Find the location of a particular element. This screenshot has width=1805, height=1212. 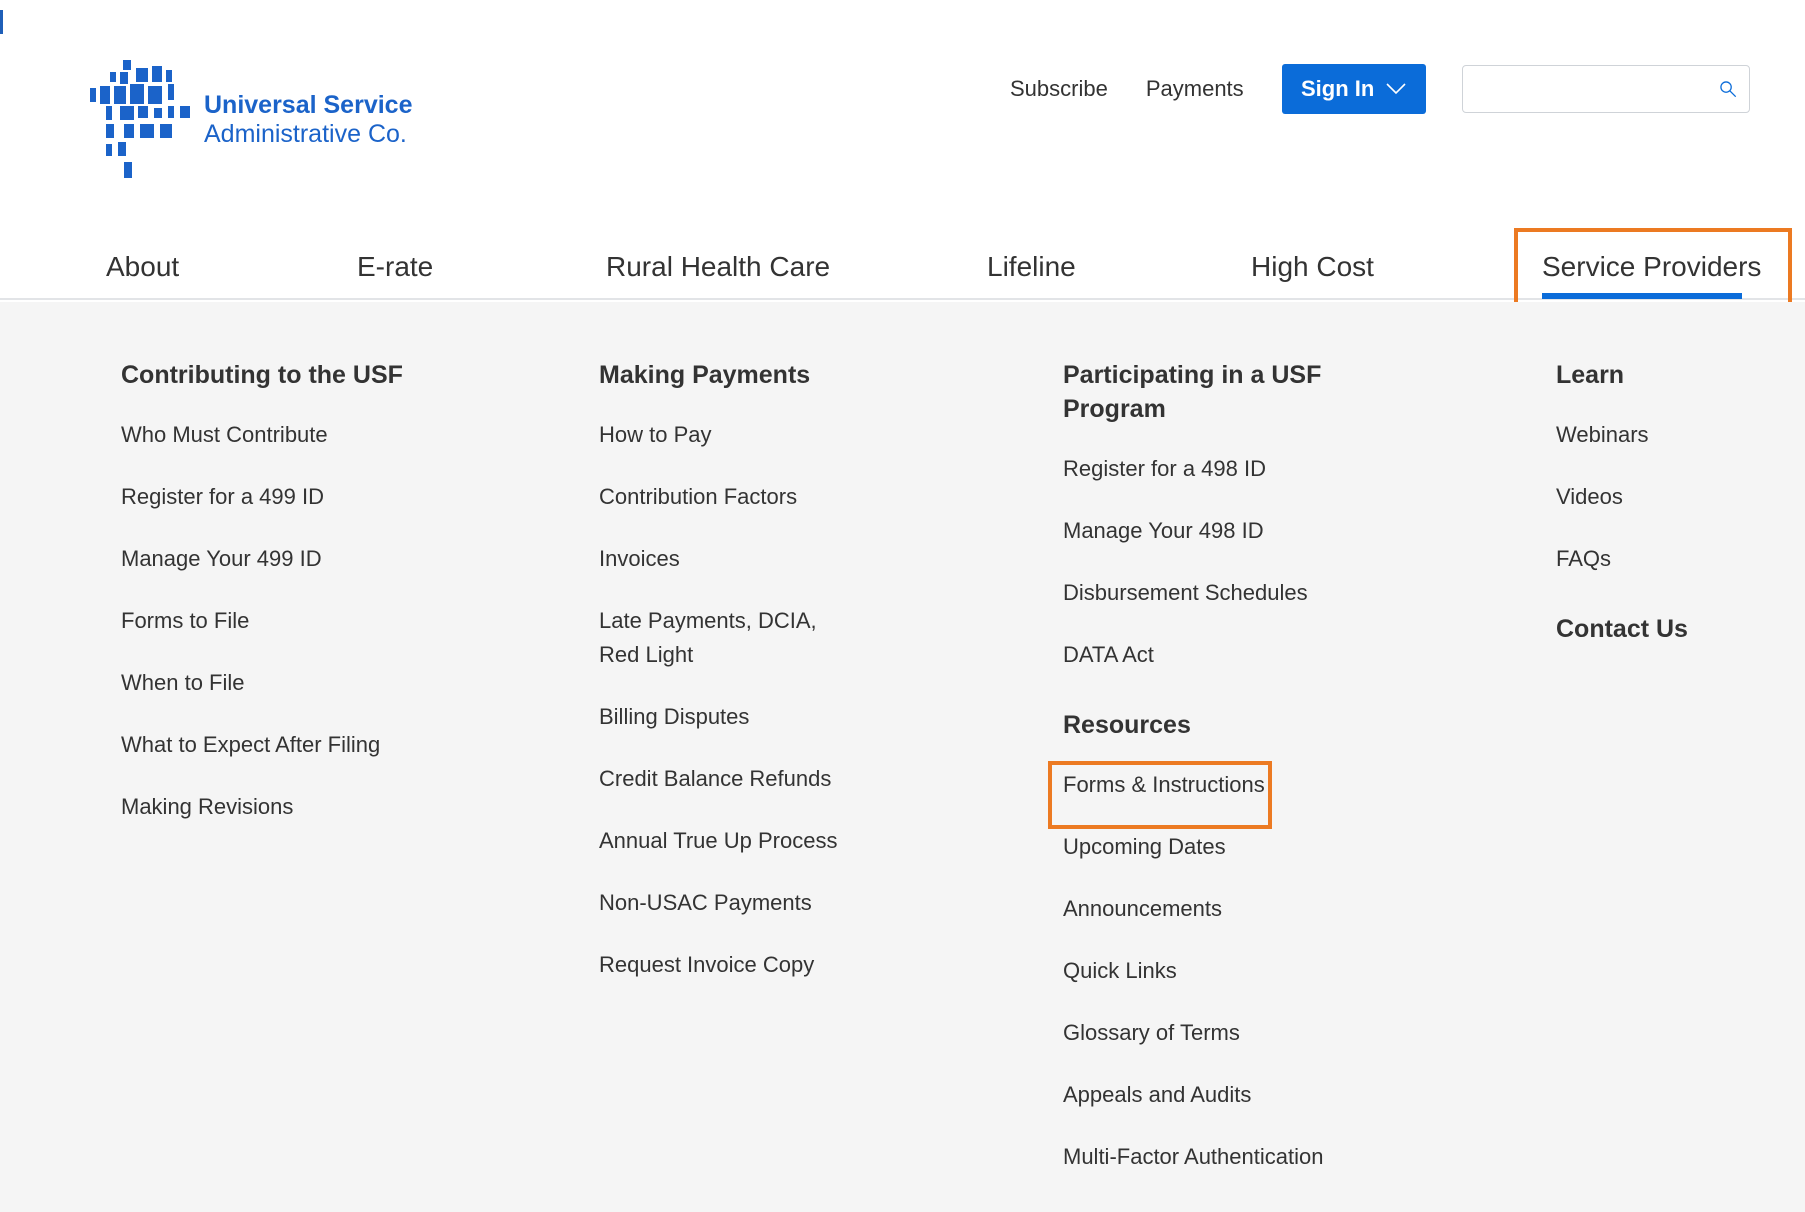

menu-link-how-to-pay: How to Pay is located at coordinates (729, 435).